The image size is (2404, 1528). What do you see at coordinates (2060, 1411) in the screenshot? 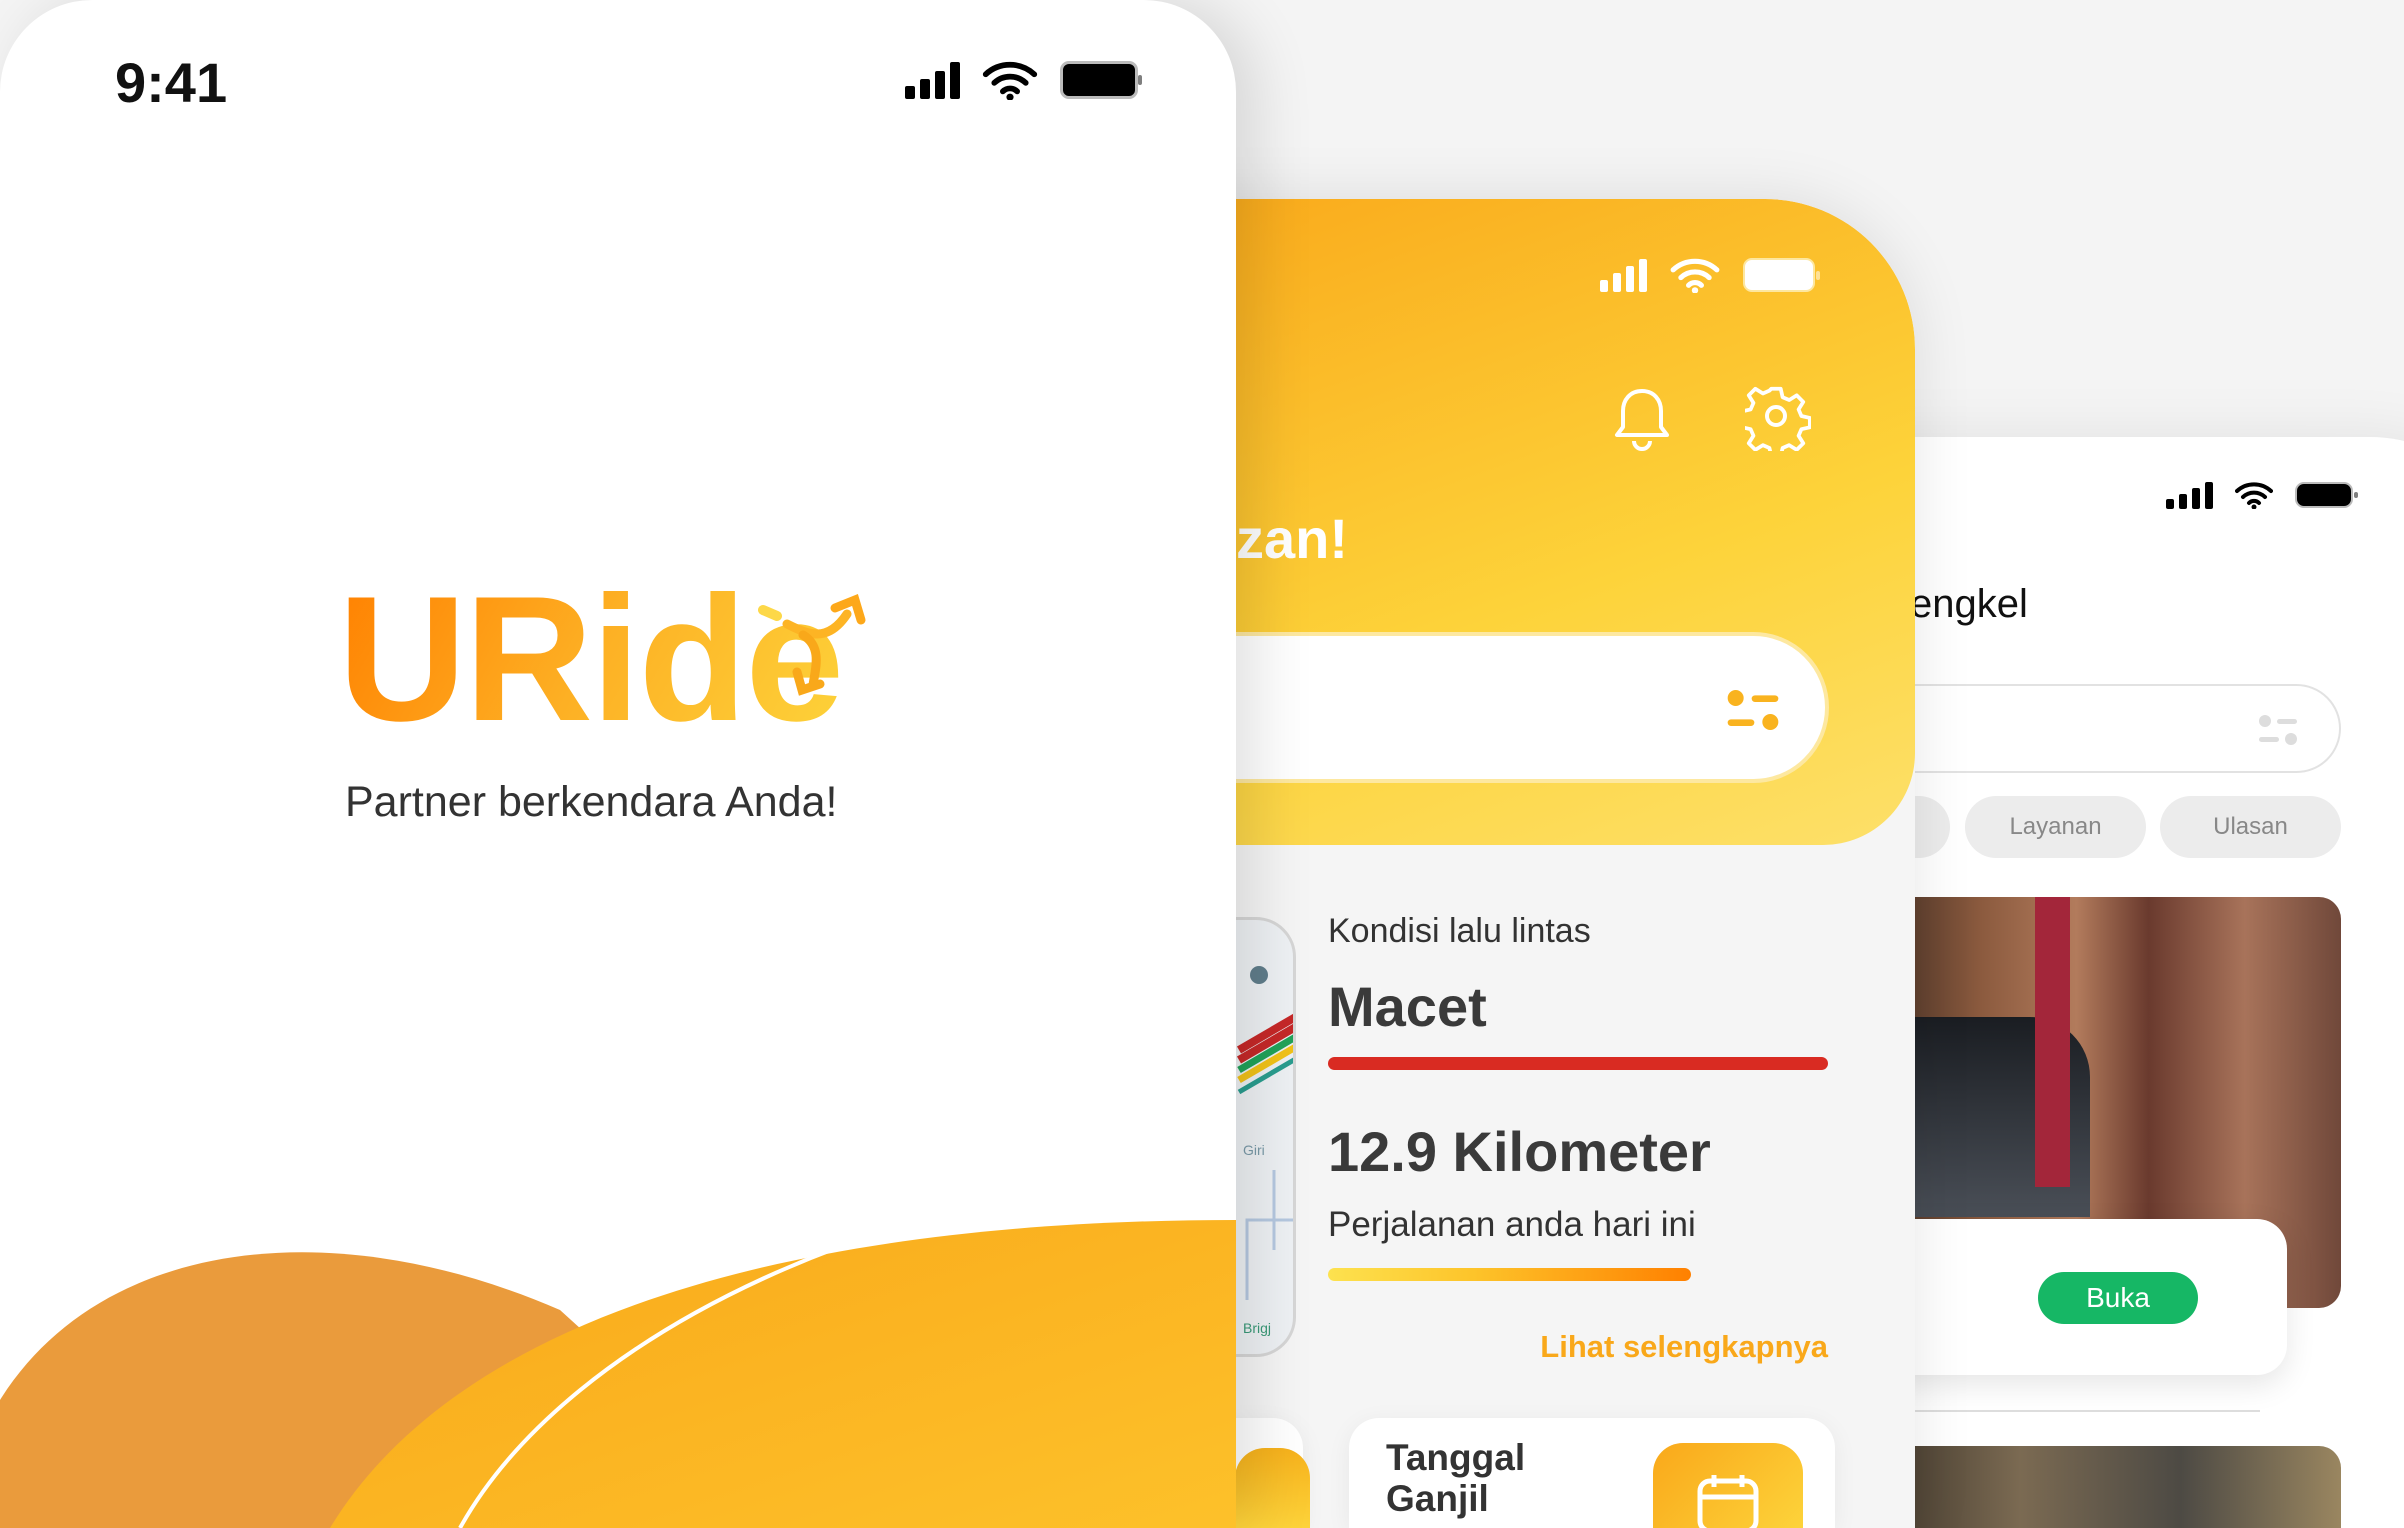
I see `divider` at bounding box center [2060, 1411].